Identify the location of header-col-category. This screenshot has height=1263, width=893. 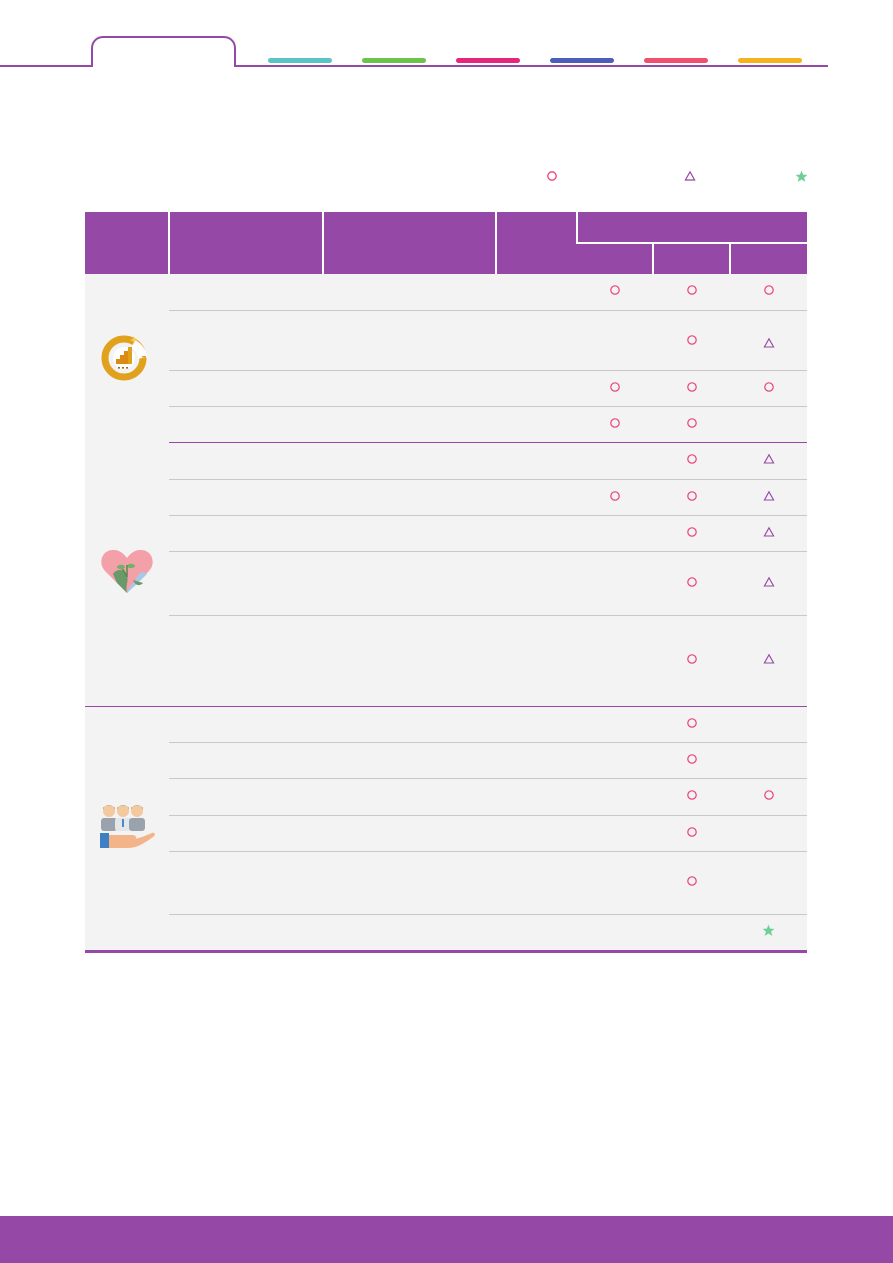
(127, 243).